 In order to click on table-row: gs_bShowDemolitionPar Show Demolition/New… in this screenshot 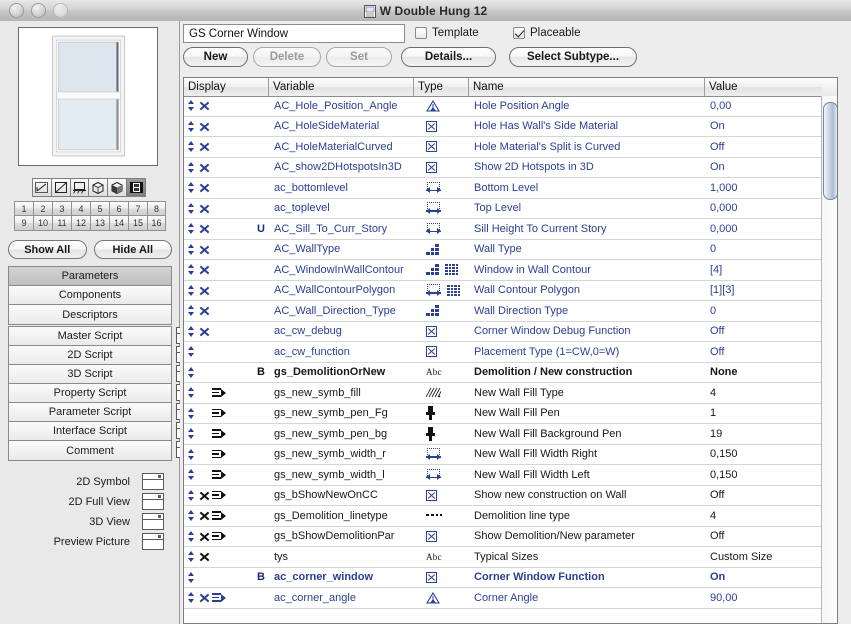, I will do `click(510, 537)`.